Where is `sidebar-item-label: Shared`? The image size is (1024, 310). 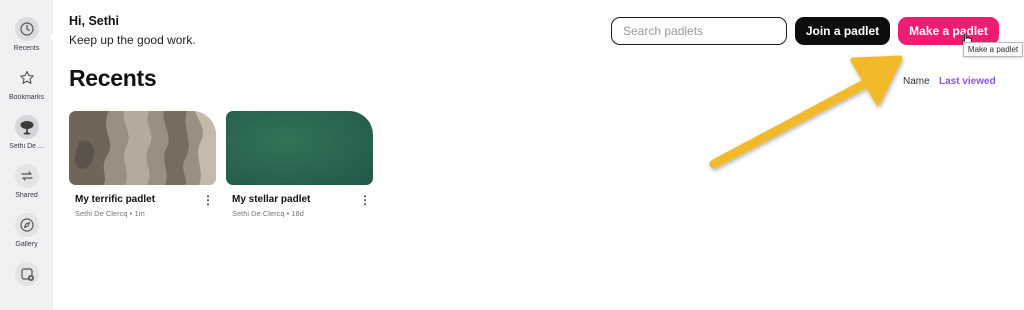
sidebar-item-label: Shared is located at coordinates (26, 195).